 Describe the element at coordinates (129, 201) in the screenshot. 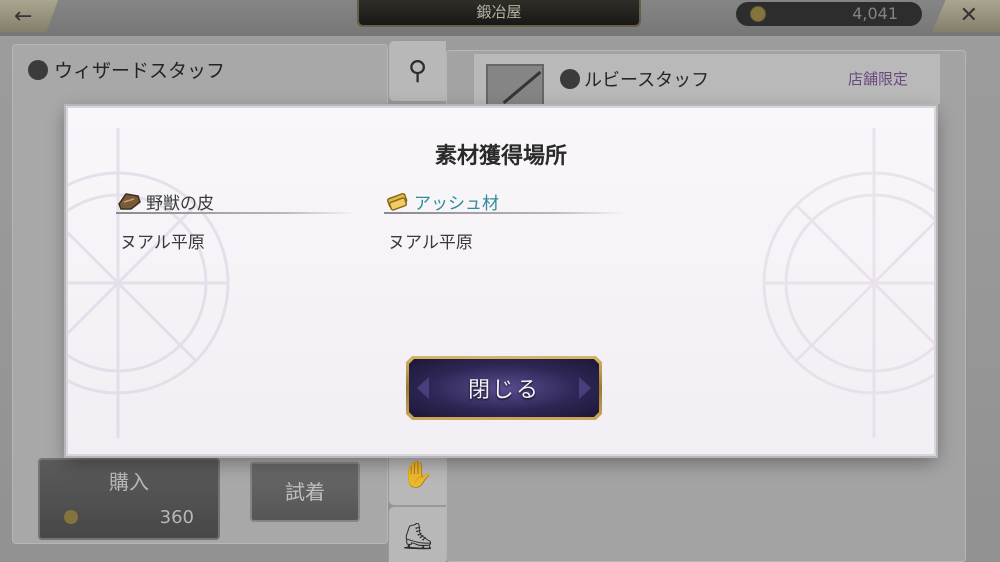

I see `leather-icon` at that location.